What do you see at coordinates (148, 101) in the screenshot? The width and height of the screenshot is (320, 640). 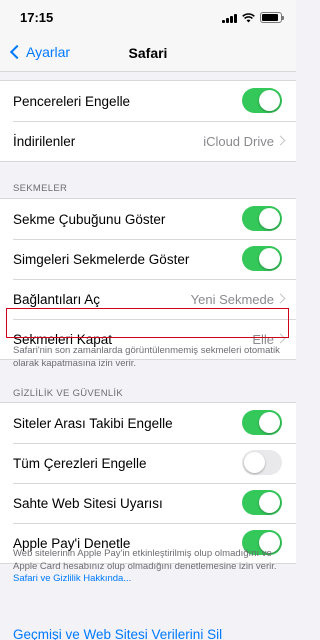 I see `block-popups-row: Pencereleri Engelle` at bounding box center [148, 101].